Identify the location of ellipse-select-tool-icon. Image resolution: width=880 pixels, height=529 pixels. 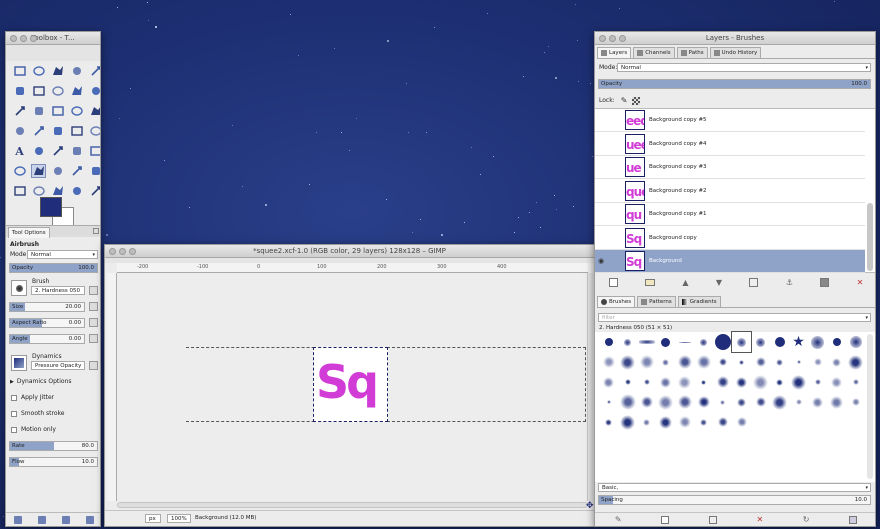
(38, 71).